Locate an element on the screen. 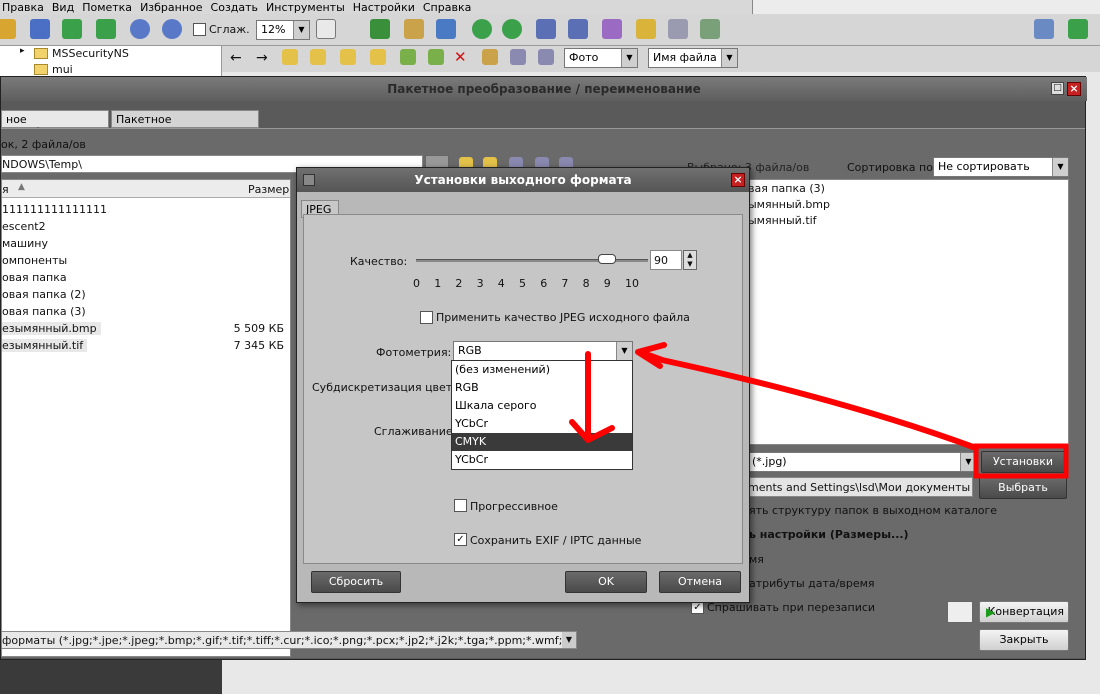 Image resolution: width=1100 pixels, height=694 pixels. annotation-overlay is located at coordinates (819, 410).